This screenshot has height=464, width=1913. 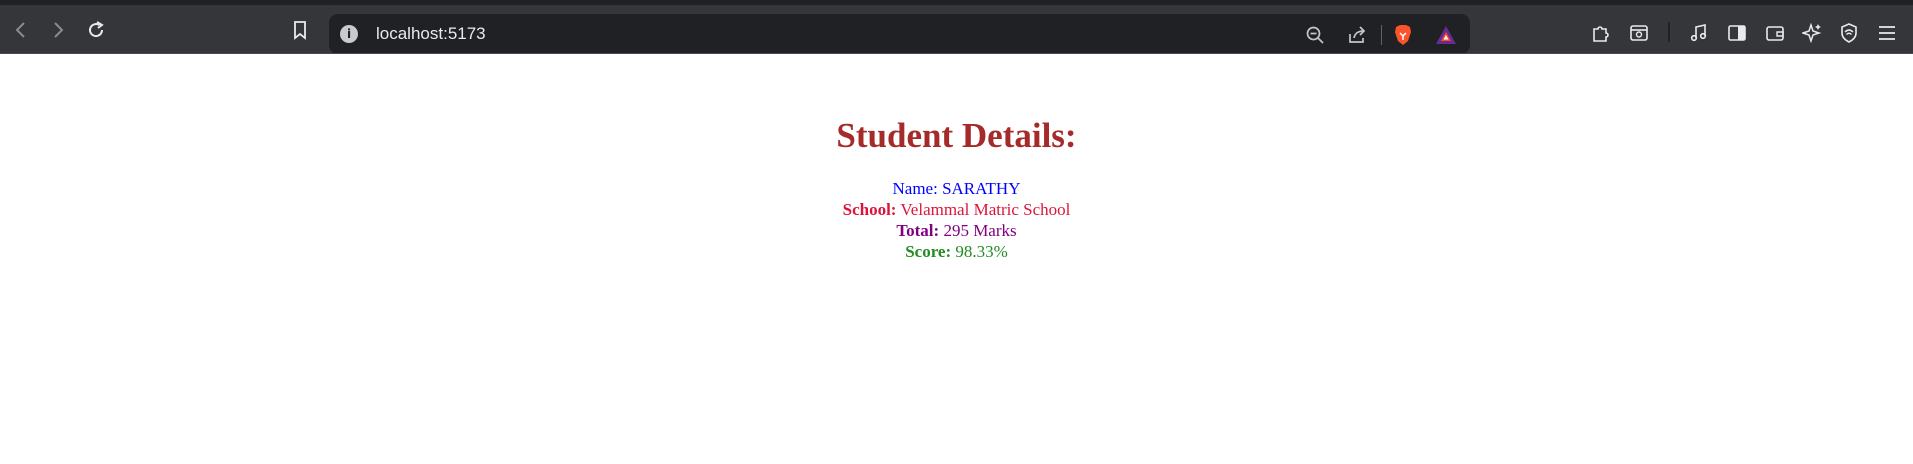 I want to click on brave-shields-button, so click(x=1403, y=35).